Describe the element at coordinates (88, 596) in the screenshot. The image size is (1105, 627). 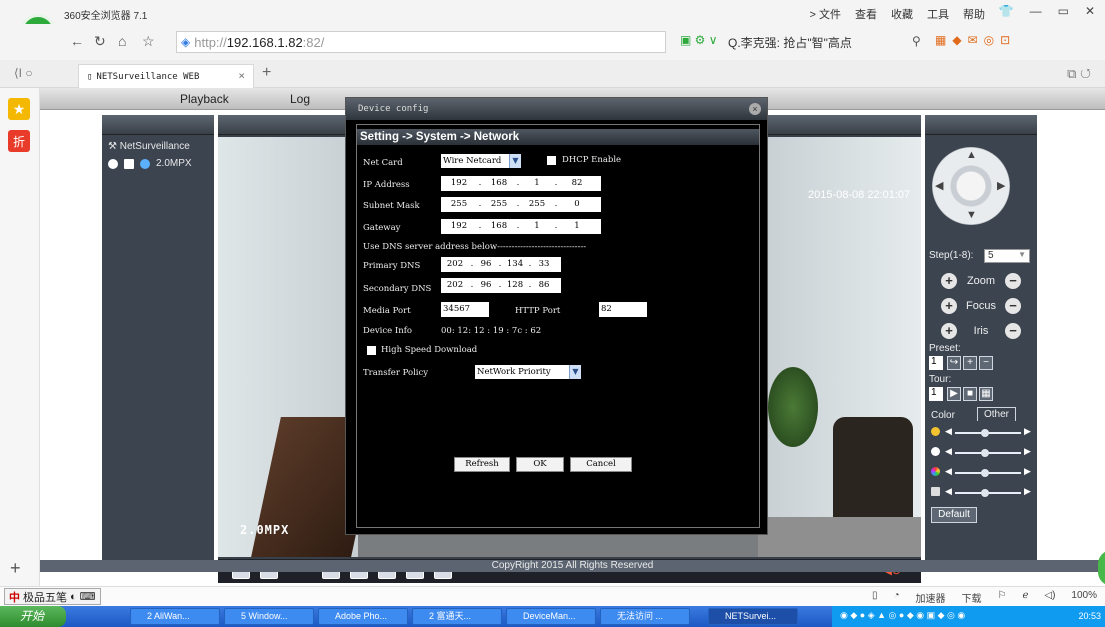
I see `keyboard-icon: ⌨` at that location.